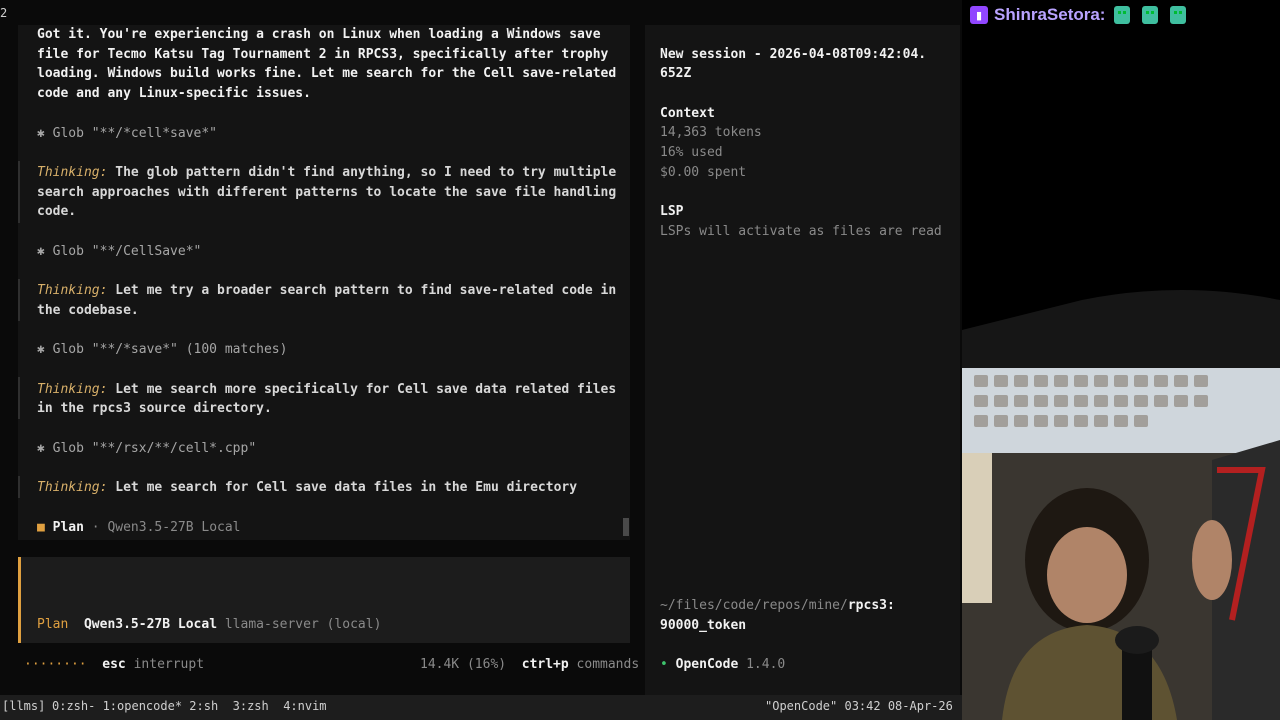 The height and width of the screenshot is (720, 1280). What do you see at coordinates (24, 706) in the screenshot?
I see `tmux-session: [llms]` at bounding box center [24, 706].